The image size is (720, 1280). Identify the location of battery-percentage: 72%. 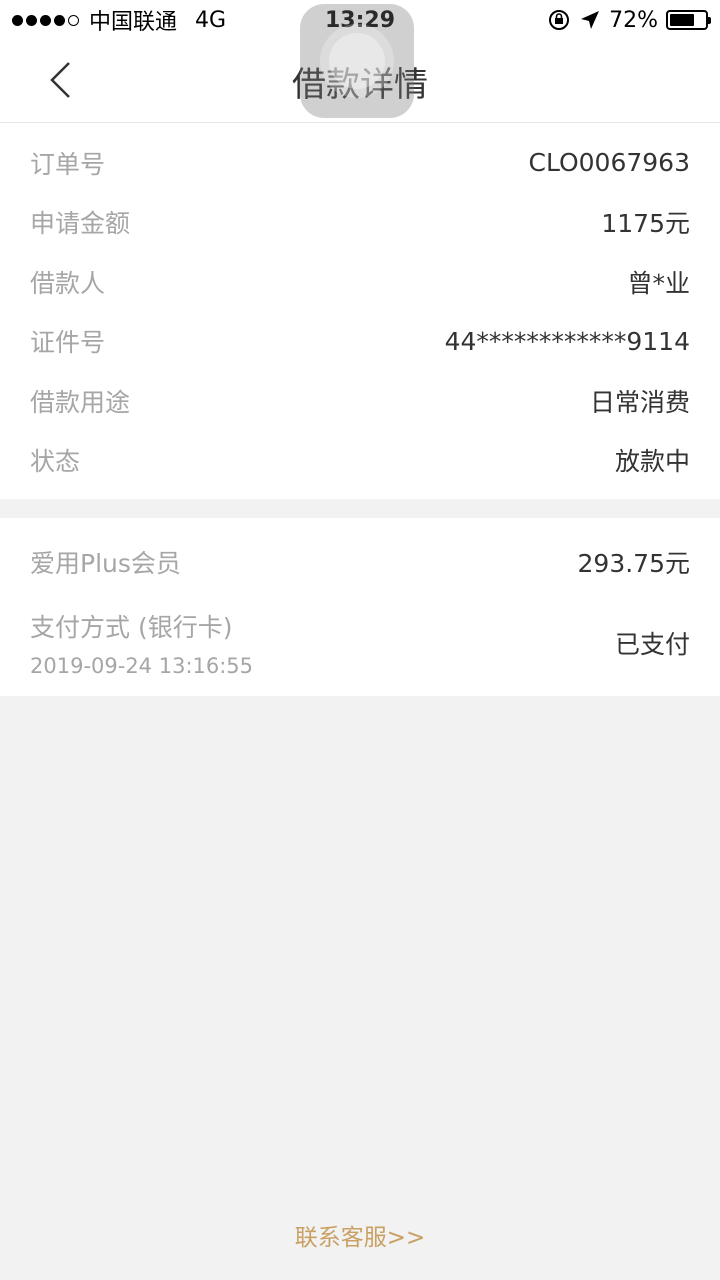
(633, 20).